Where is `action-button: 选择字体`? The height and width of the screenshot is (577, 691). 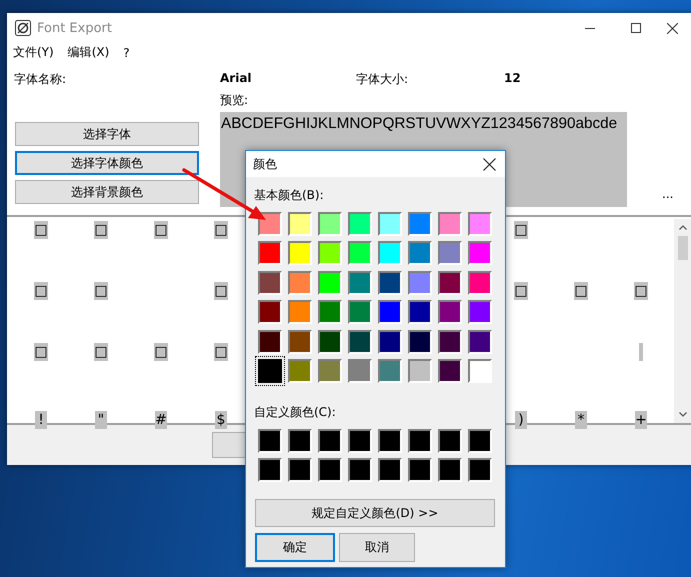 action-button: 选择字体 is located at coordinates (107, 134).